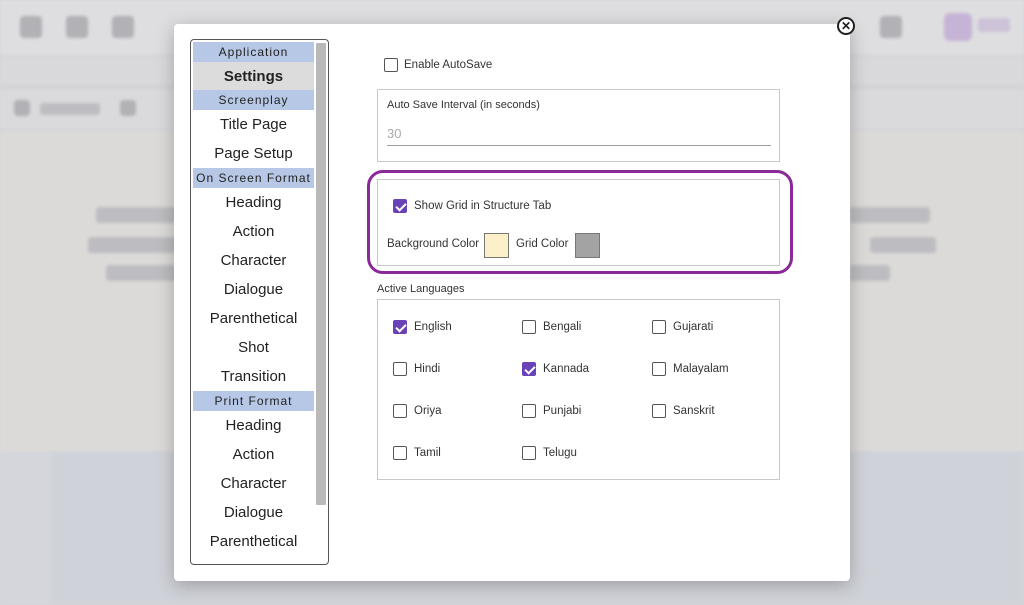 The width and height of the screenshot is (1024, 605). What do you see at coordinates (483, 206) in the screenshot?
I see `show-grid-label: Show Grid in Structure Tab` at bounding box center [483, 206].